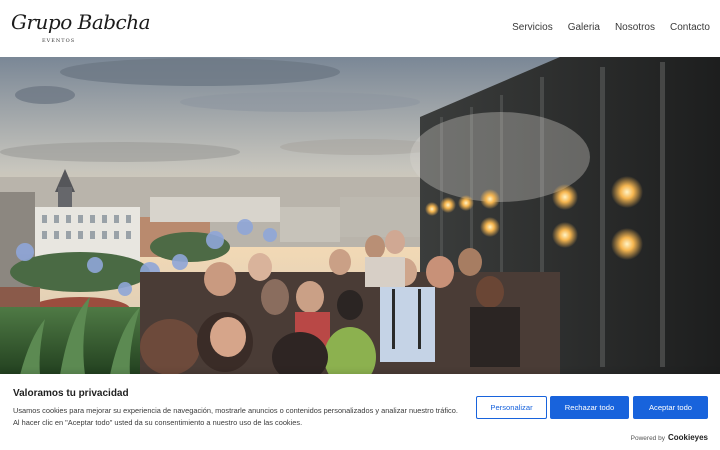 This screenshot has width=720, height=450. Describe the element at coordinates (589, 407) in the screenshot. I see `reject-all-button: Rechazar todo` at that location.